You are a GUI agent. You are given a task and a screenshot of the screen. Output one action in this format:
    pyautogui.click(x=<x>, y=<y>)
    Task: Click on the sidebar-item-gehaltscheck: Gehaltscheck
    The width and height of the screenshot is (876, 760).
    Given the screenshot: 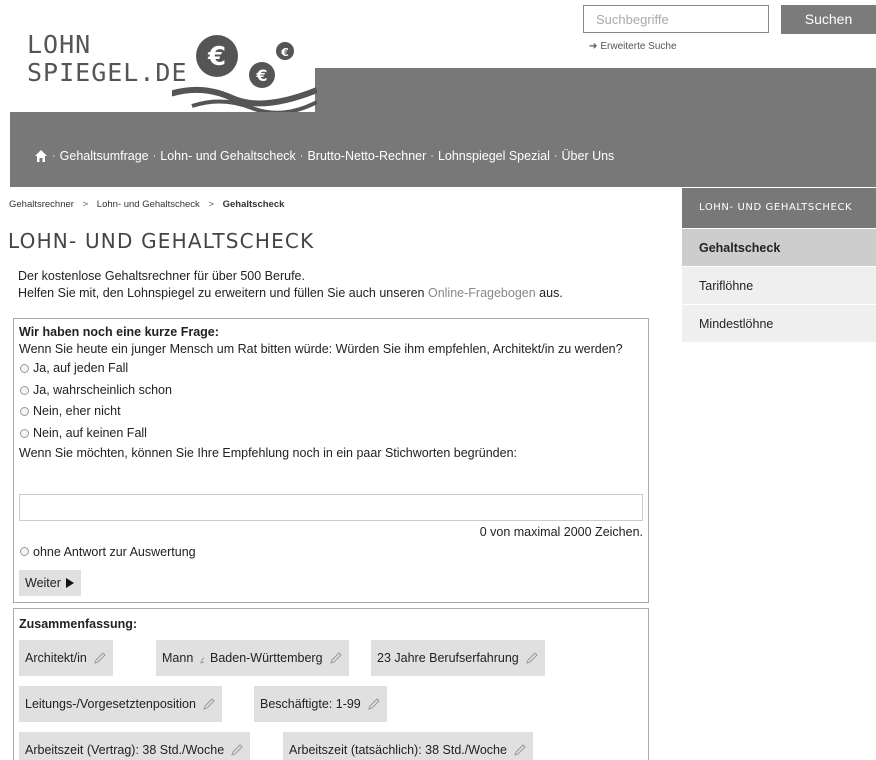 What is the action you would take?
    pyautogui.click(x=779, y=247)
    